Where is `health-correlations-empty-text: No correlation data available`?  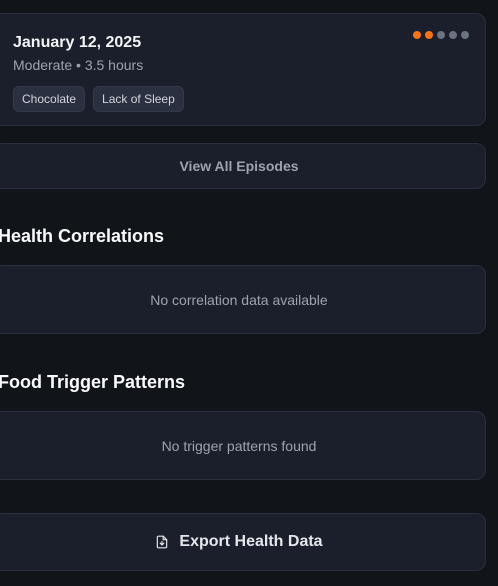
health-correlations-empty-text: No correlation data available is located at coordinates (239, 299).